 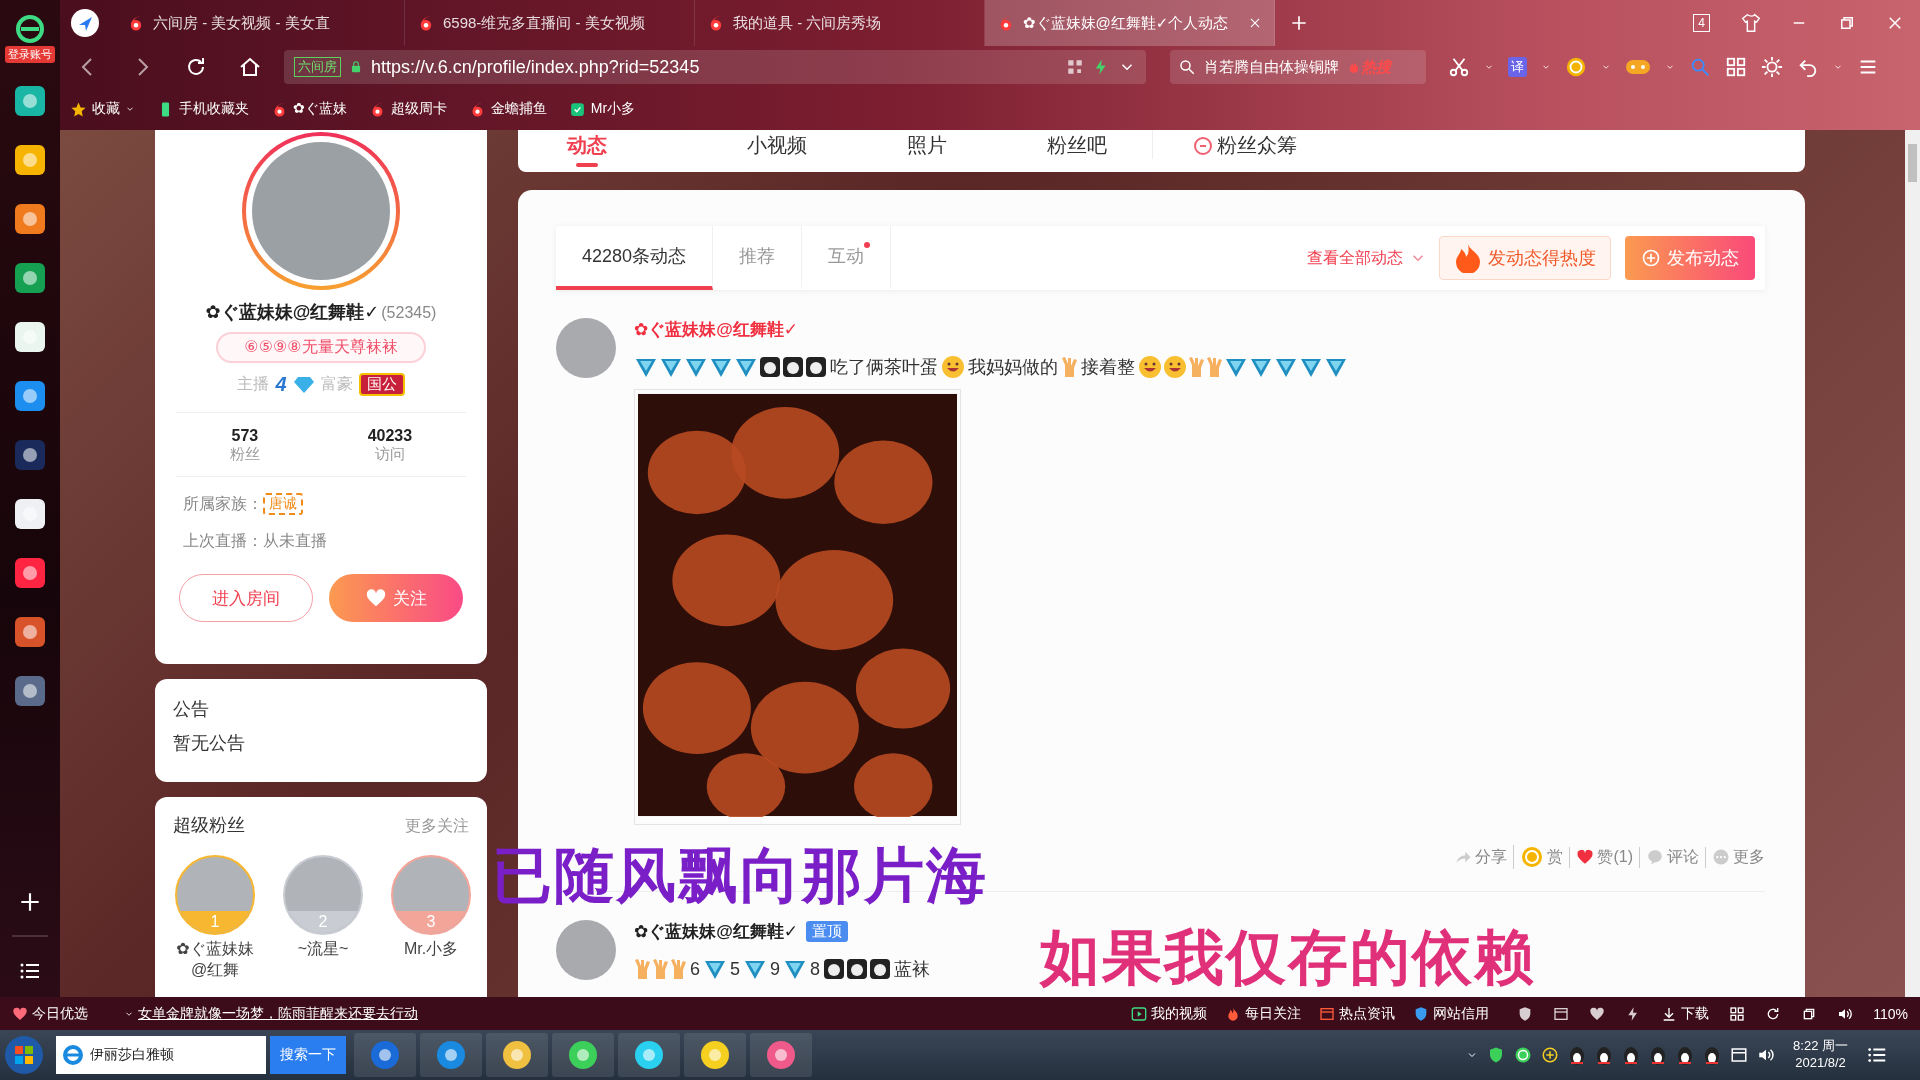 What do you see at coordinates (215, 959) in the screenshot?
I see `fan-name: ✿ぐ蓝妹妹@红舞` at bounding box center [215, 959].